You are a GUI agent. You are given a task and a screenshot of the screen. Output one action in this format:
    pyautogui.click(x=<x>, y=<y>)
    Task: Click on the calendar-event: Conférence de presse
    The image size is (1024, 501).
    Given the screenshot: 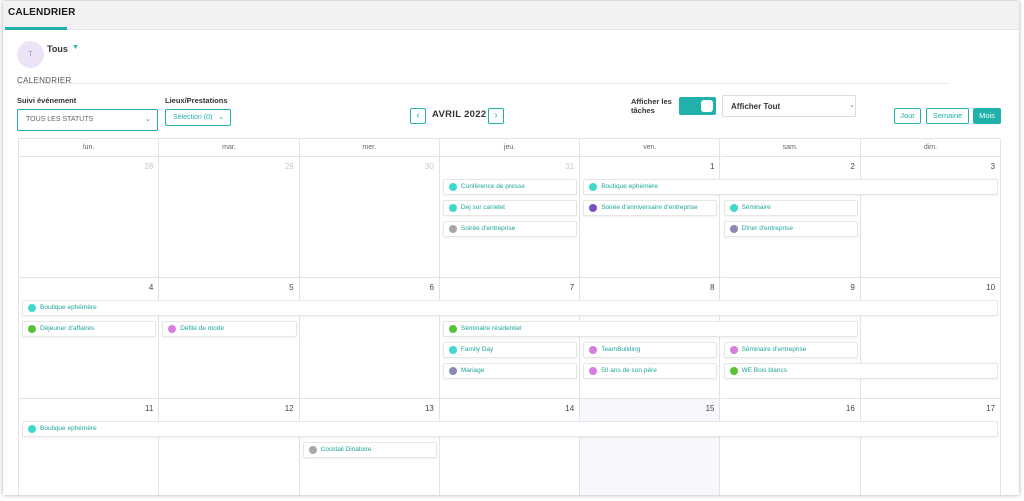 What is the action you would take?
    pyautogui.click(x=510, y=187)
    